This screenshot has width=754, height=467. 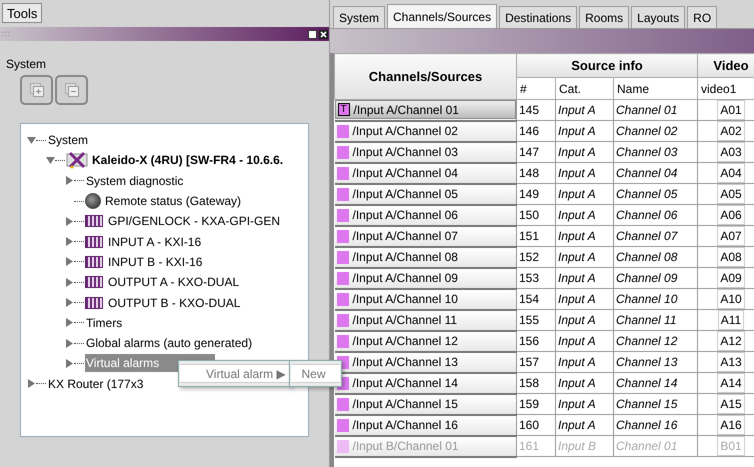 What do you see at coordinates (405, 383) in the screenshot?
I see `source-path: /Input A/Channel 14` at bounding box center [405, 383].